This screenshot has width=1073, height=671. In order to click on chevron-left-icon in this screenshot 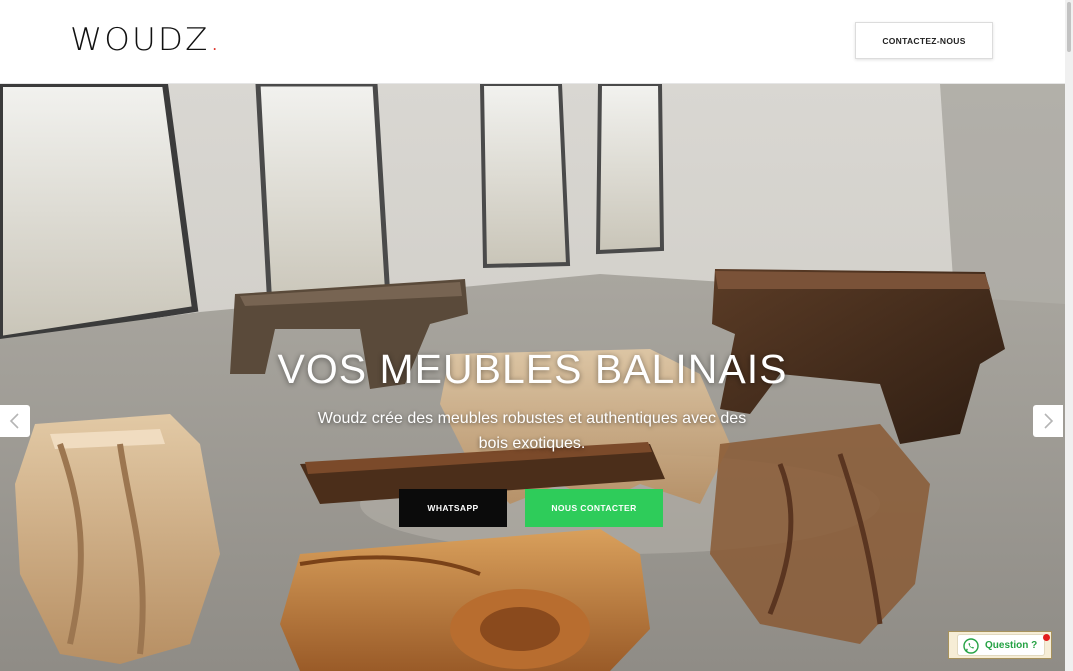, I will do `click(14, 421)`.